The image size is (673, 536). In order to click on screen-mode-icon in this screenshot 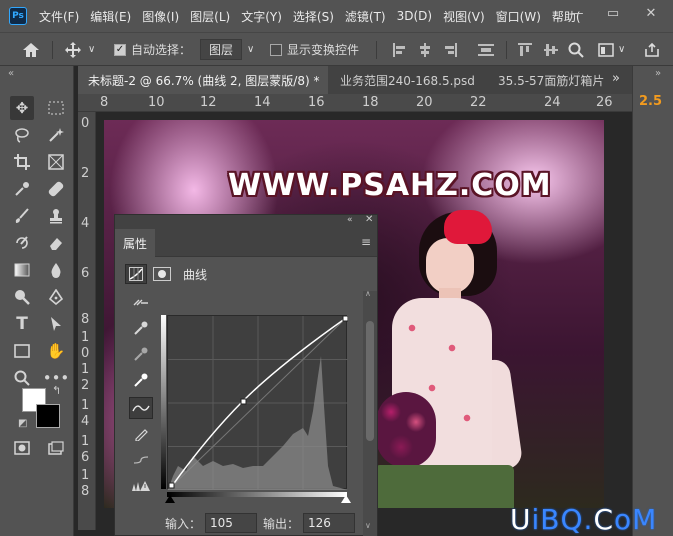, I will do `click(56, 448)`.